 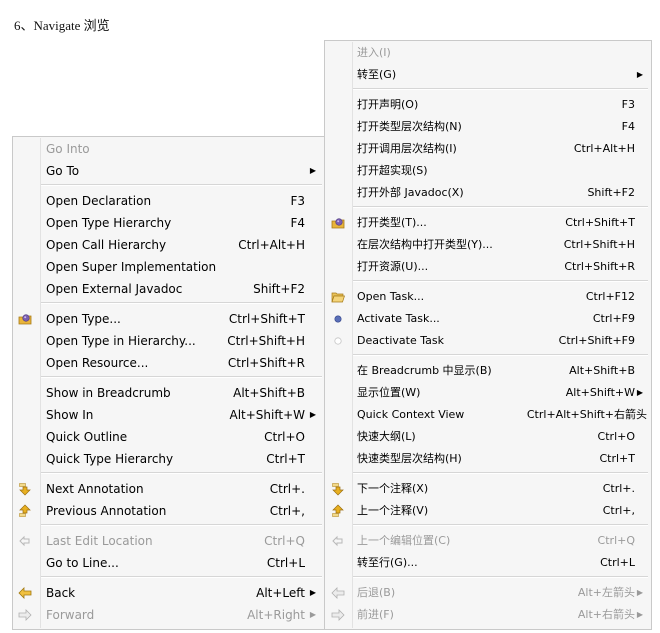 I want to click on menu-item-open-type-in-hierarchy: 在层次结构中打开类型(Y)... Ctrl+Shift+H, so click(x=488, y=245).